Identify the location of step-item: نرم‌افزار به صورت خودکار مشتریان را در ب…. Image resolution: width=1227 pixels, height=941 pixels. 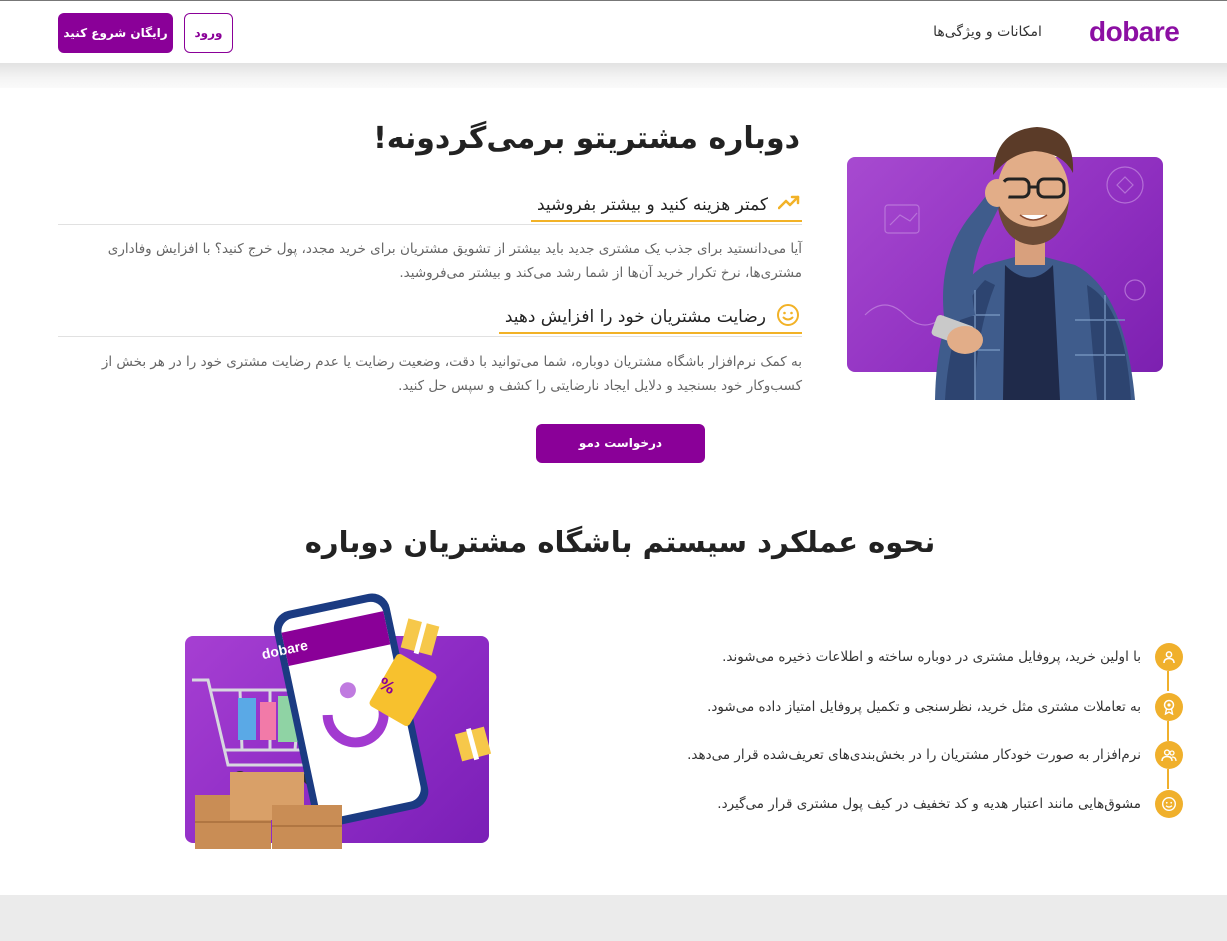
(935, 755).